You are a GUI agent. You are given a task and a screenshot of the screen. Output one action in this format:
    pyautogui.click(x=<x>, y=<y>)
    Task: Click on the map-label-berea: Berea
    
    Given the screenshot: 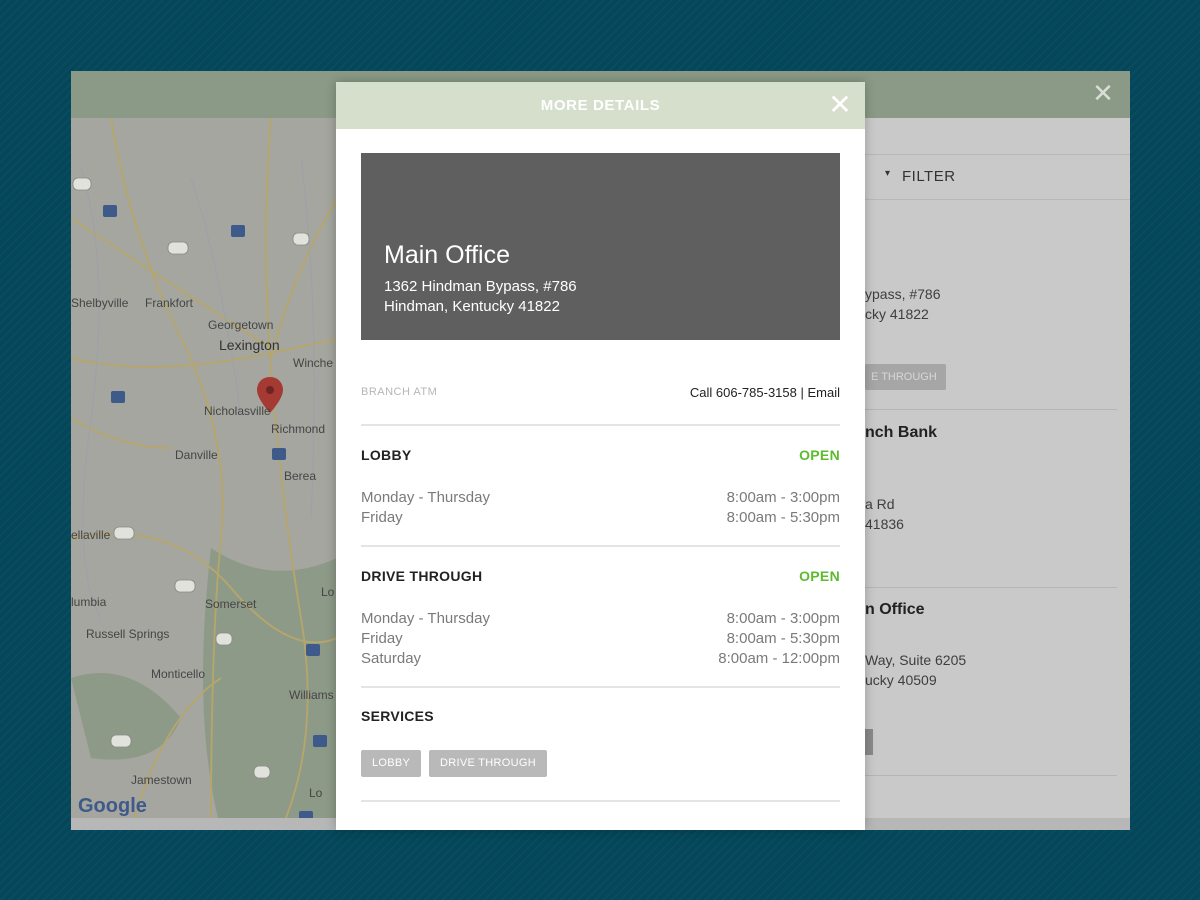 What is the action you would take?
    pyautogui.click(x=300, y=476)
    